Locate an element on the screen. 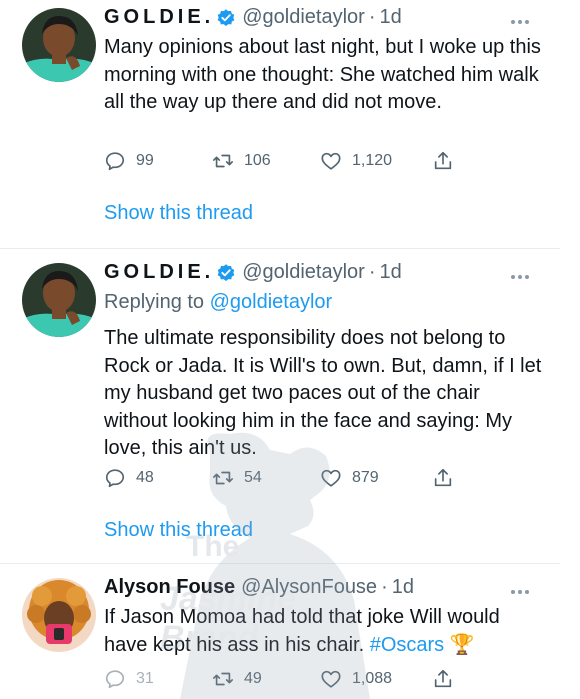 The image size is (580, 699). tweet-actions: 99 106 1,120 is located at coordinates (284, 163).